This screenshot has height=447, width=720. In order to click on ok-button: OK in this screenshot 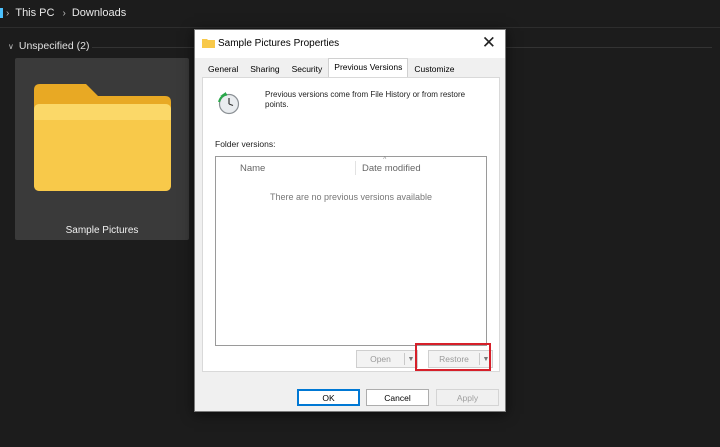, I will do `click(328, 397)`.